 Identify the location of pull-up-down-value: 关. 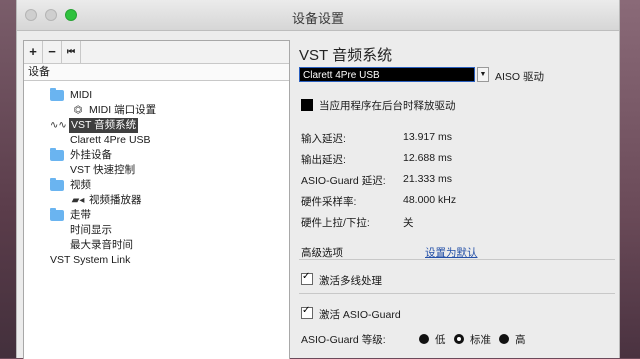
(408, 223).